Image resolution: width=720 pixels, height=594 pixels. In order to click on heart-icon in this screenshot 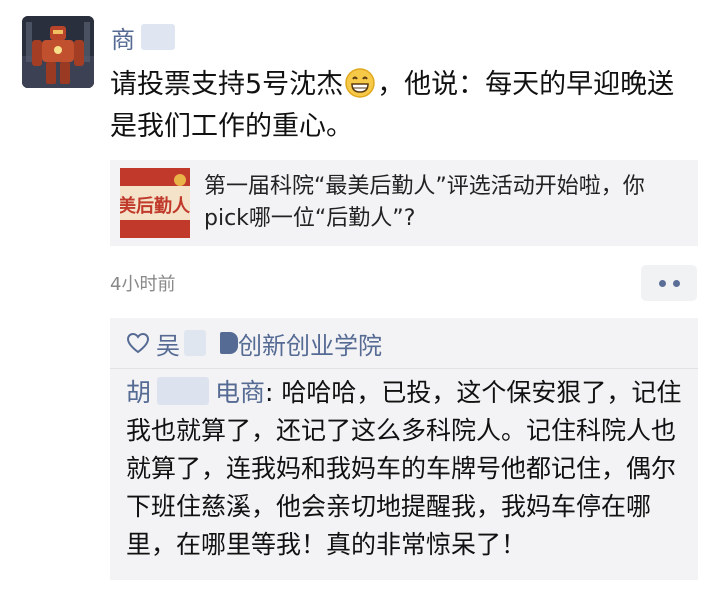, I will do `click(138, 343)`.